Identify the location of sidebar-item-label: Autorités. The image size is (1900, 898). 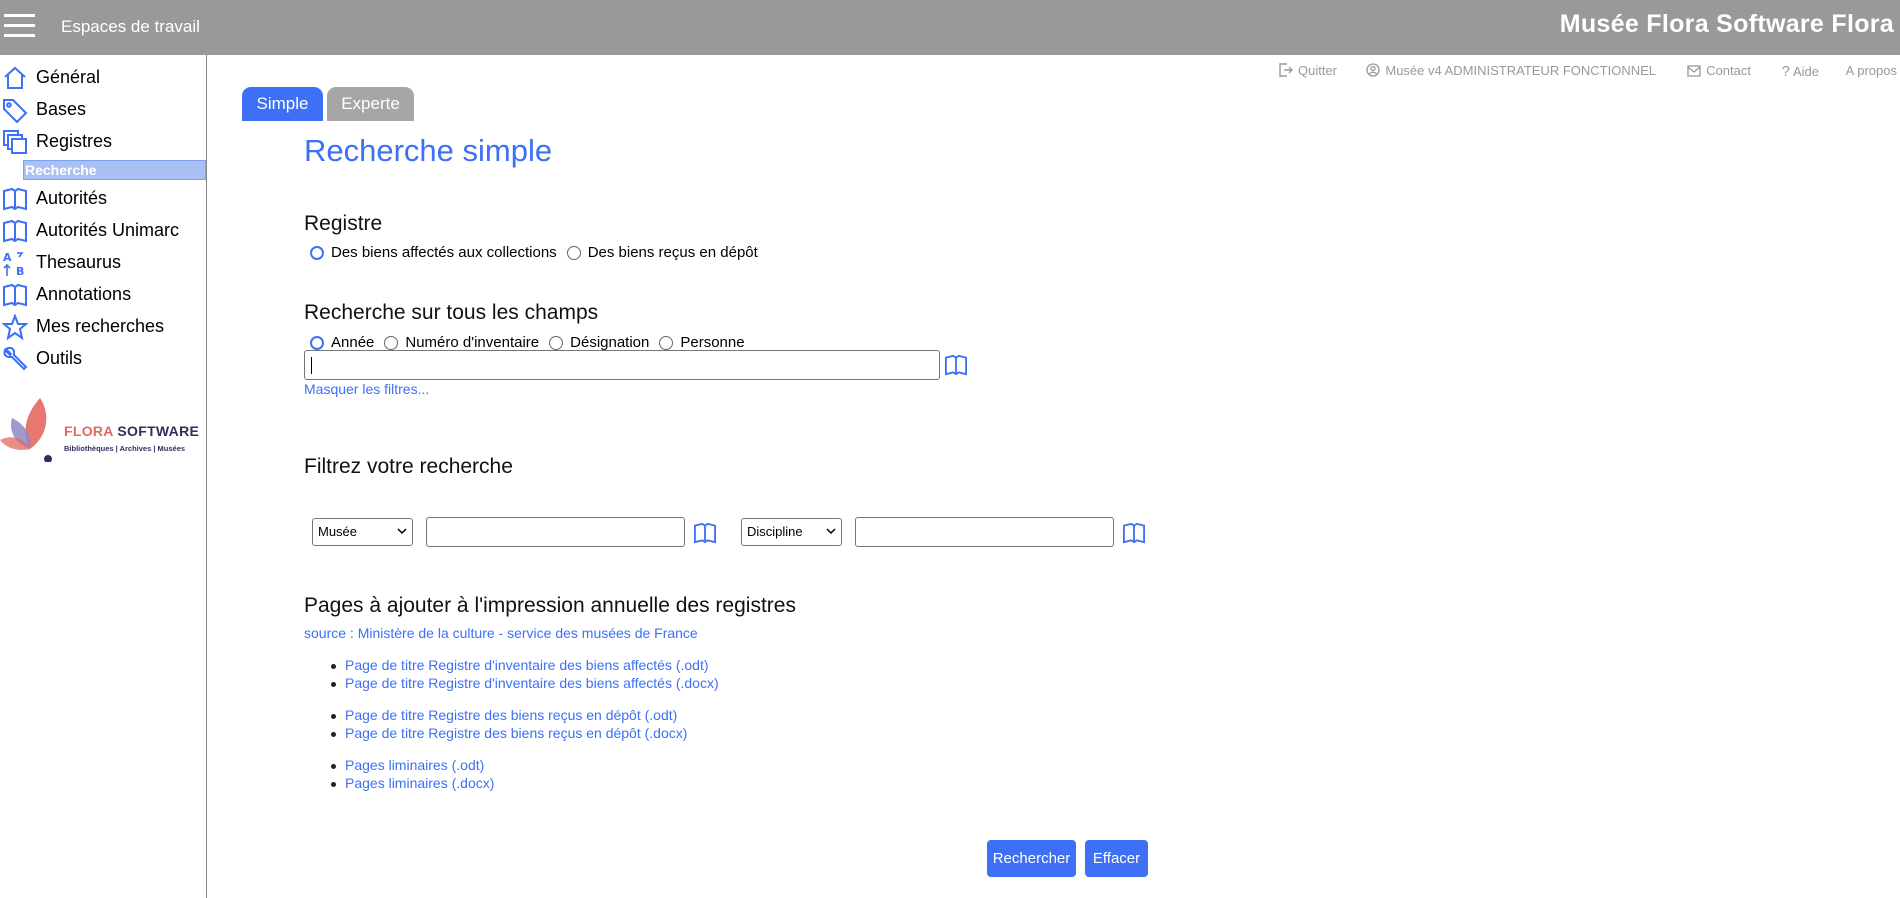
(72, 197).